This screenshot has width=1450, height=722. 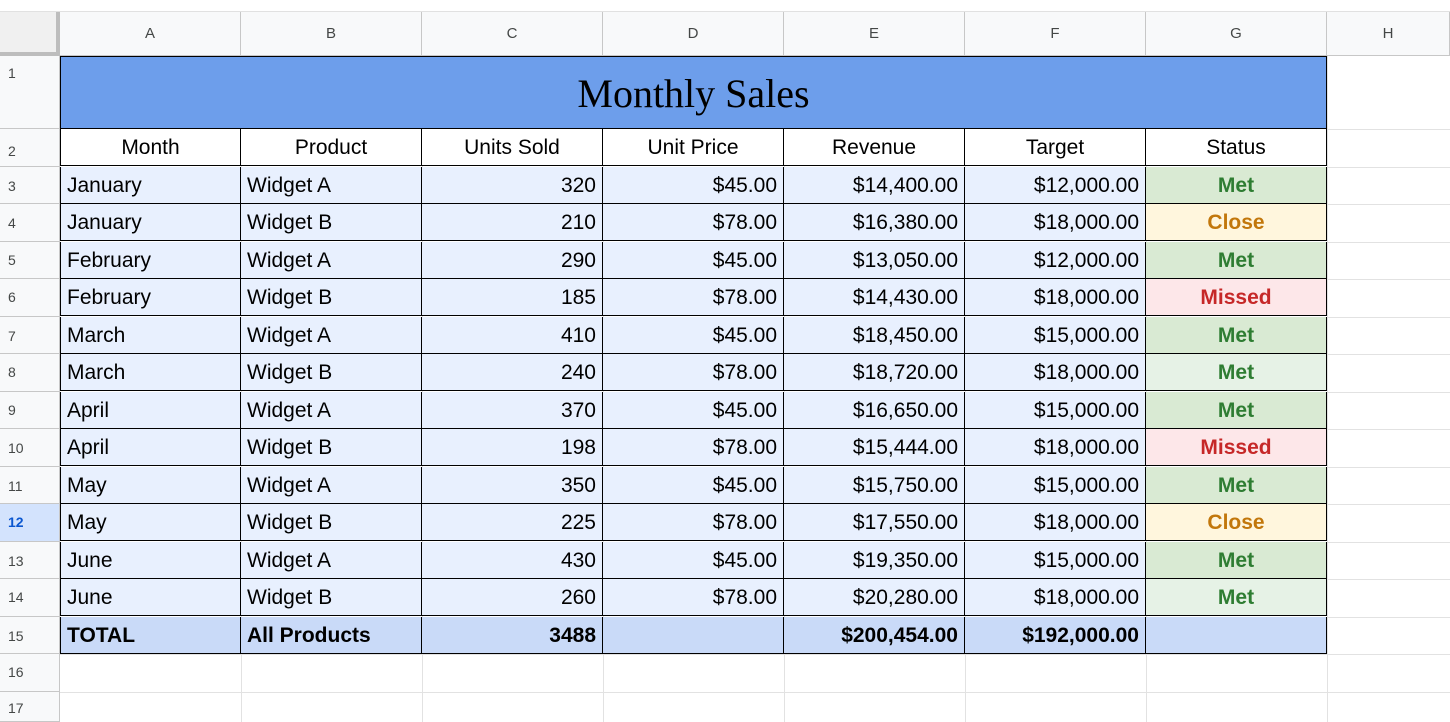 What do you see at coordinates (30, 598) in the screenshot?
I see `row-header-14: 14` at bounding box center [30, 598].